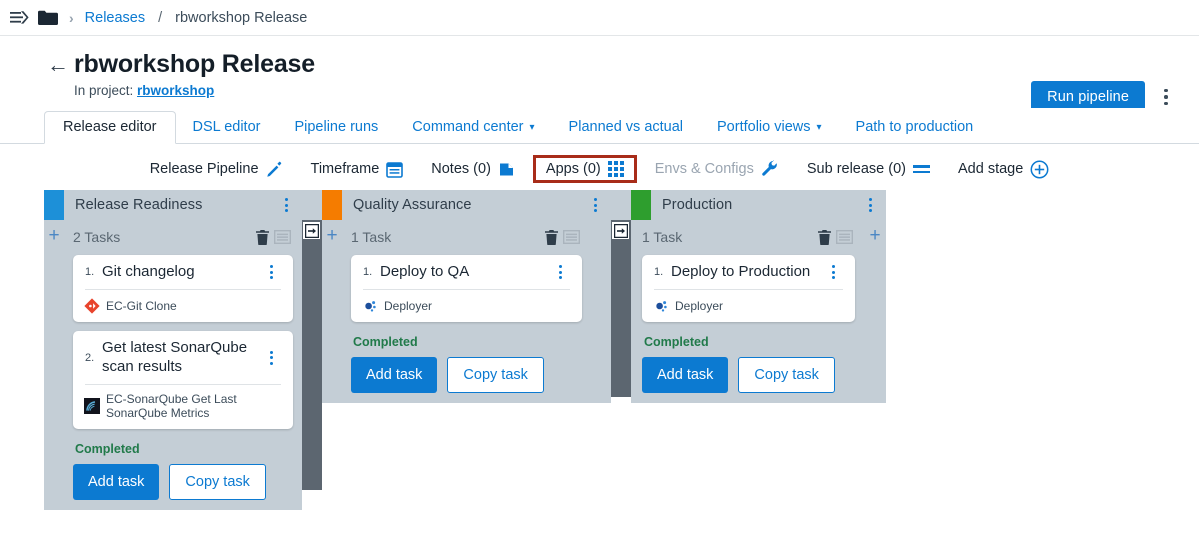 The image size is (1199, 550). What do you see at coordinates (412, 205) in the screenshot?
I see `stage-name: Quality Assurance` at bounding box center [412, 205].